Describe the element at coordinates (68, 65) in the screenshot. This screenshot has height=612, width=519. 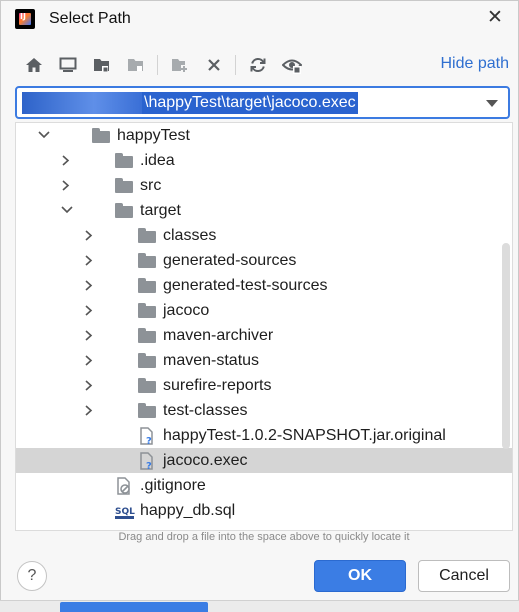
I see `desktop-icon` at that location.